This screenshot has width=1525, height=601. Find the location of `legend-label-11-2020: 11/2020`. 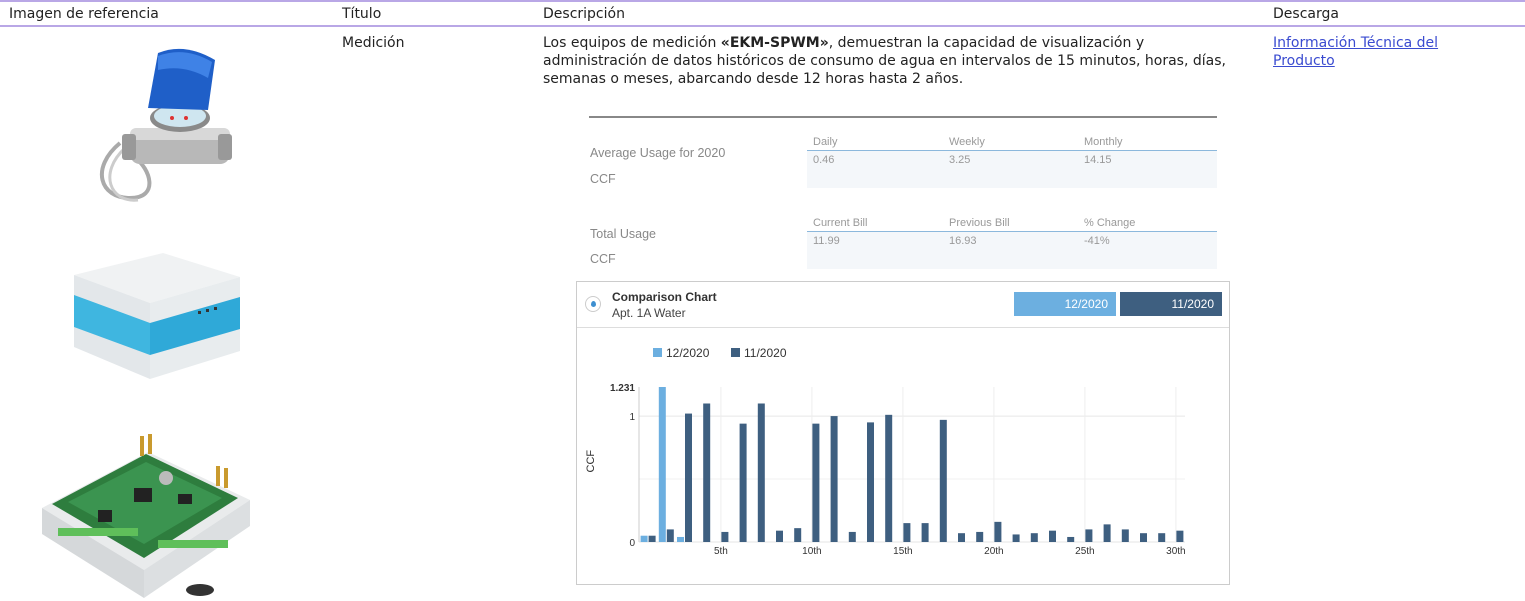

legend-label-11-2020: 11/2020 is located at coordinates (765, 353).